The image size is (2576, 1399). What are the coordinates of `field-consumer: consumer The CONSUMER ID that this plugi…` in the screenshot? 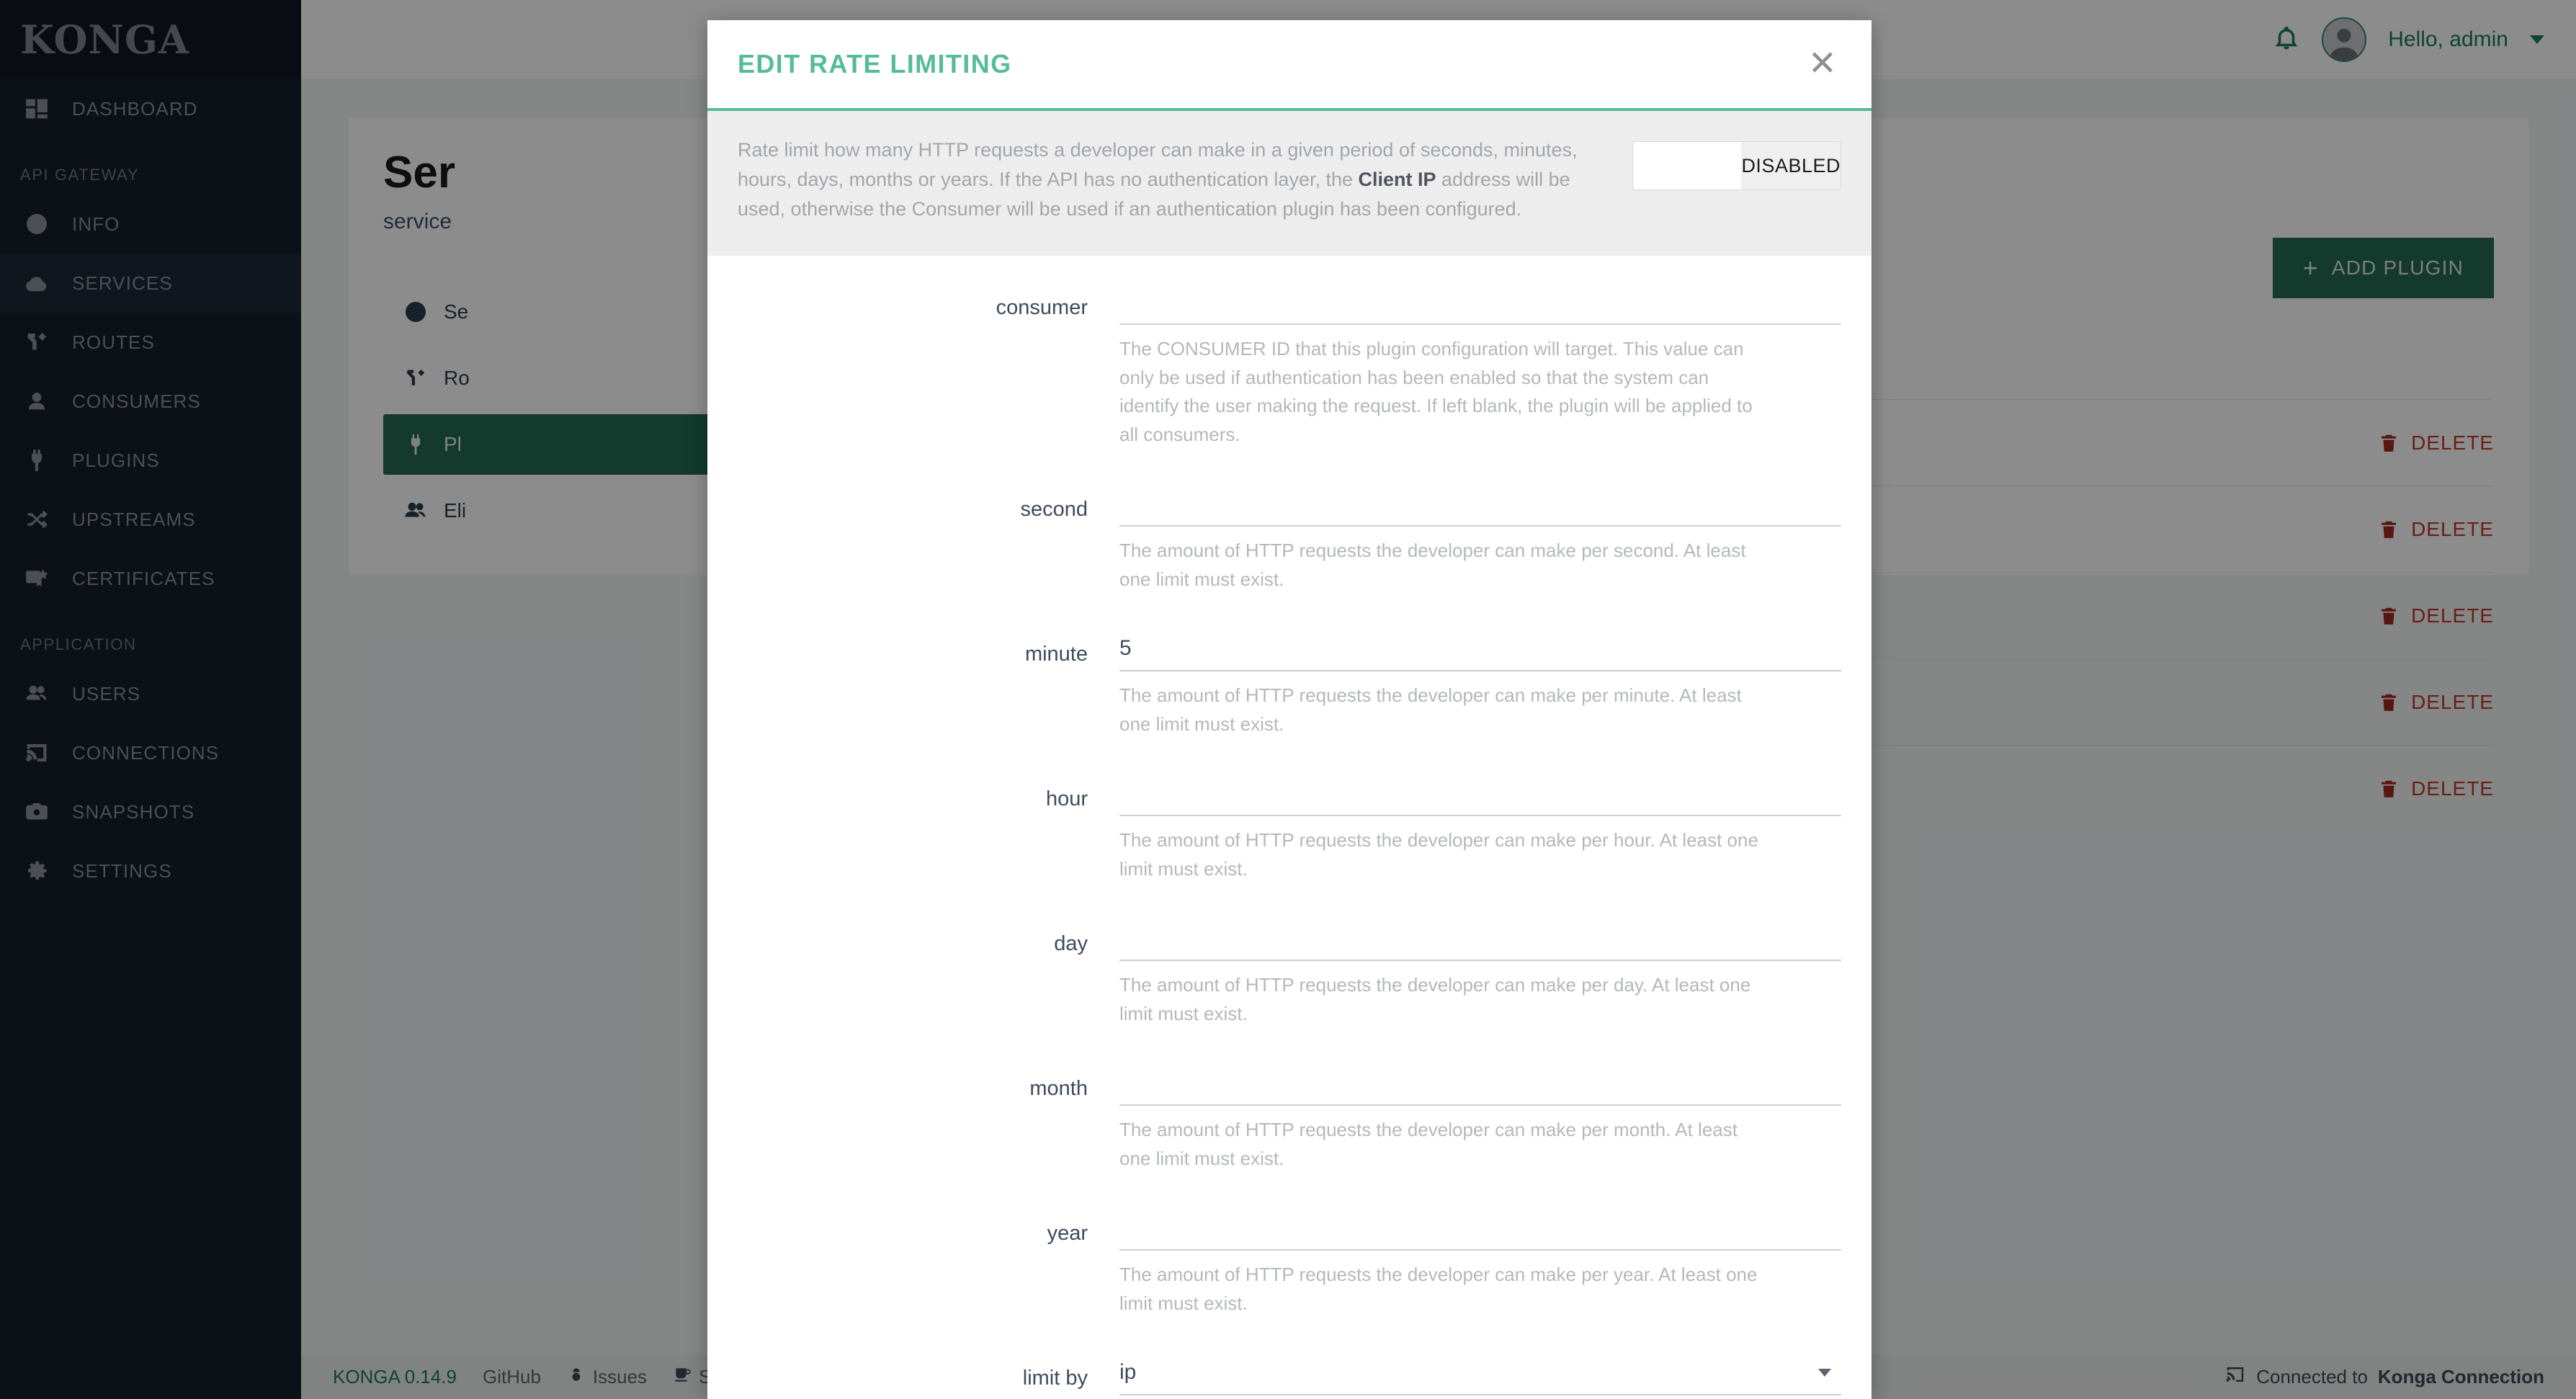 It's located at (1289, 364).